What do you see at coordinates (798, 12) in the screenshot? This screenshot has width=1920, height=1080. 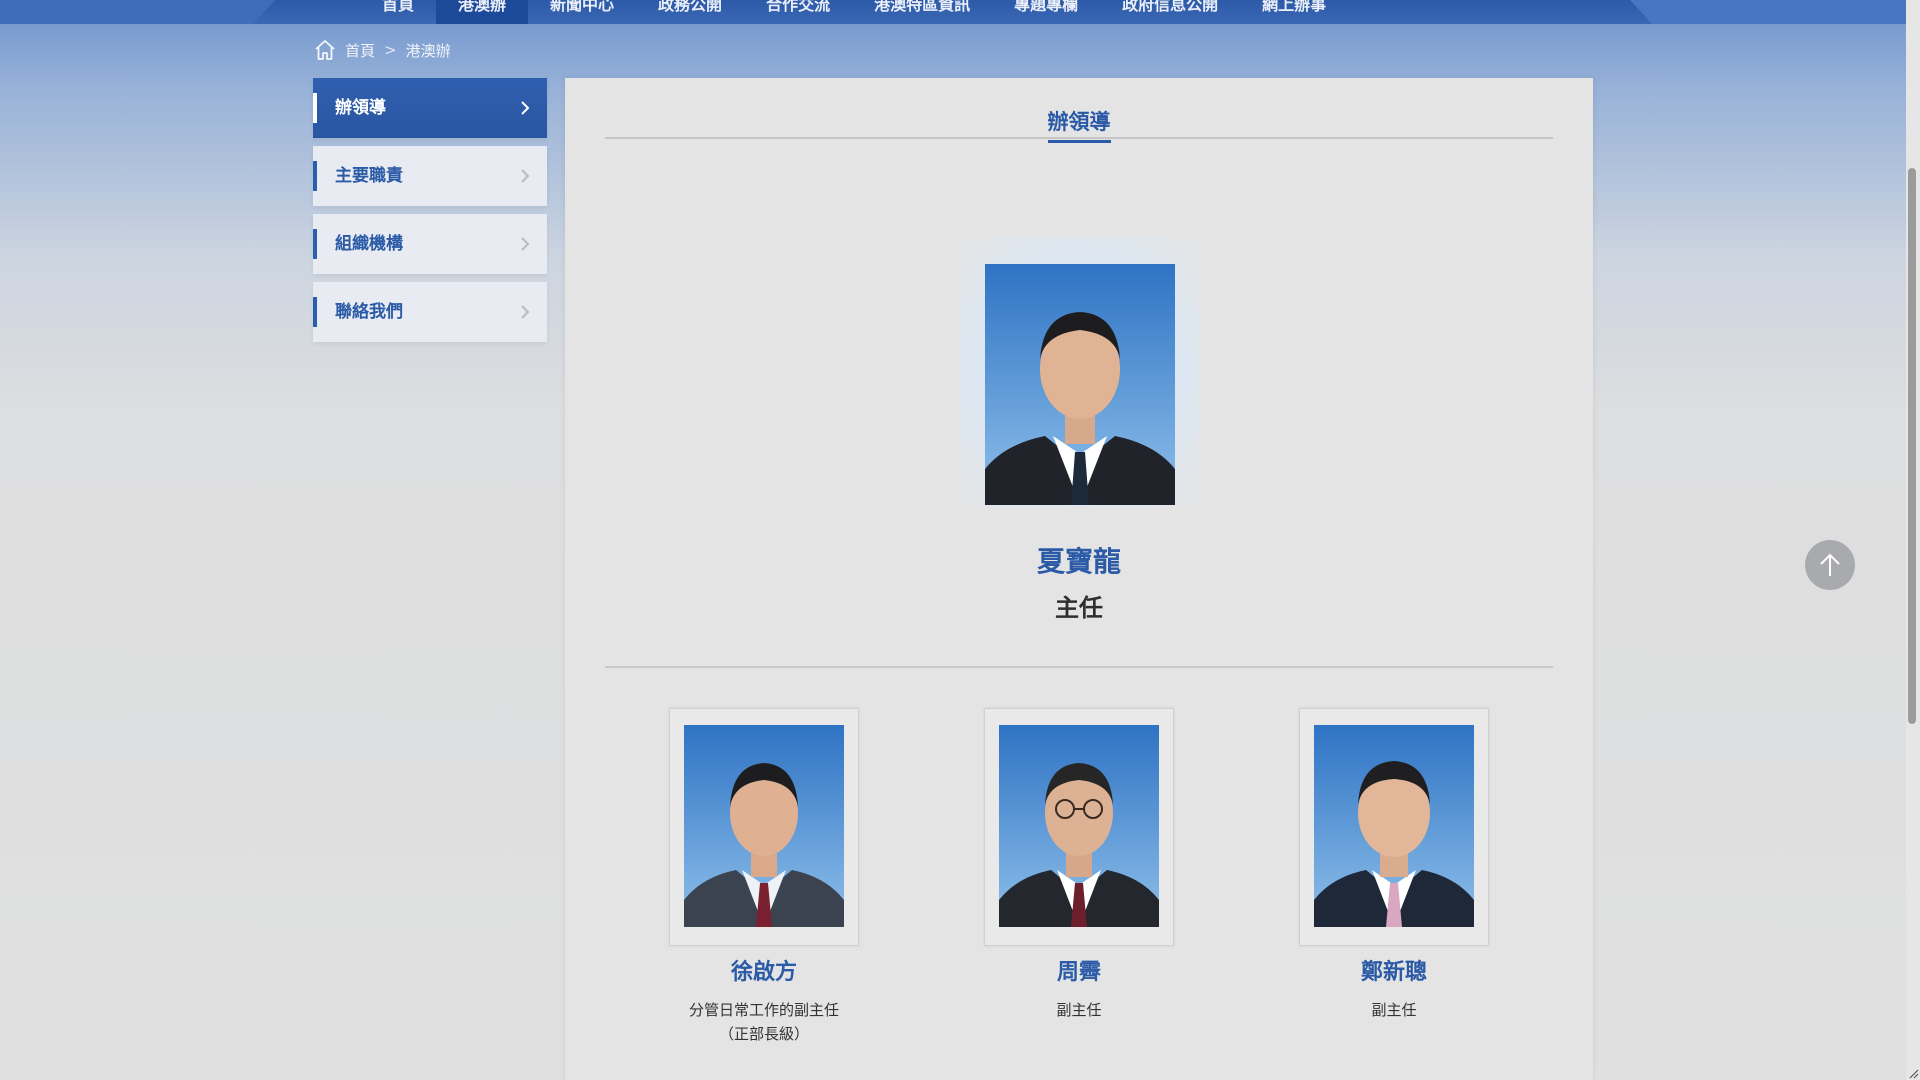 I see `nav-item-cooperation: 合作交流` at bounding box center [798, 12].